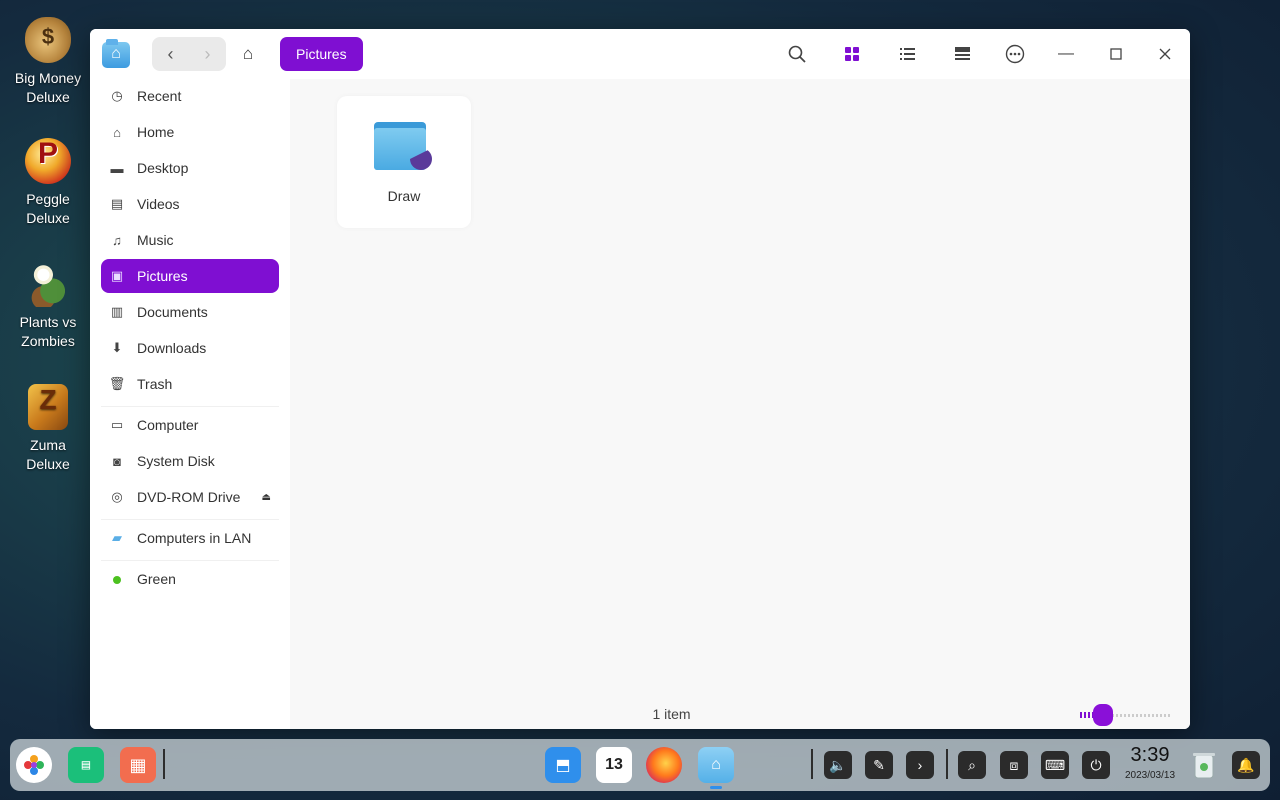 This screenshot has width=1280, height=800. I want to click on power-icon: ⏻, so click(1096, 764).